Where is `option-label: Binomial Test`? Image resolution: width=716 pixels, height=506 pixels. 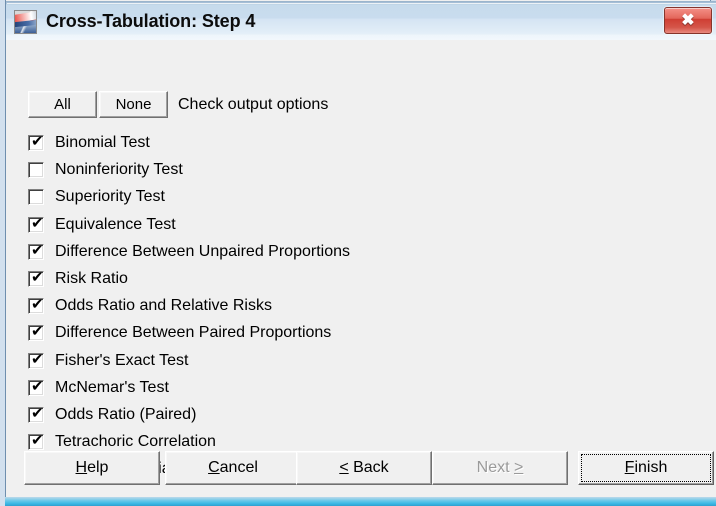 option-label: Binomial Test is located at coordinates (102, 142).